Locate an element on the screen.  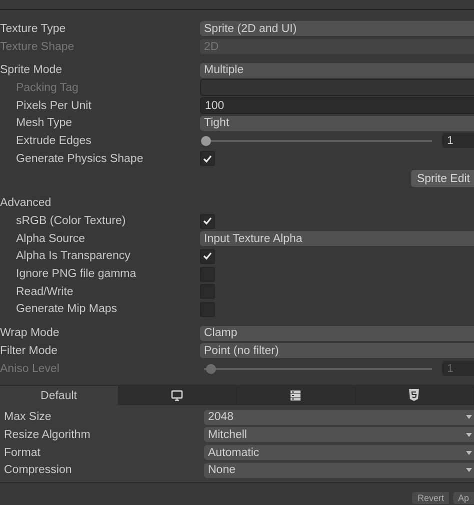
dropdown: Automatic is located at coordinates (339, 452).